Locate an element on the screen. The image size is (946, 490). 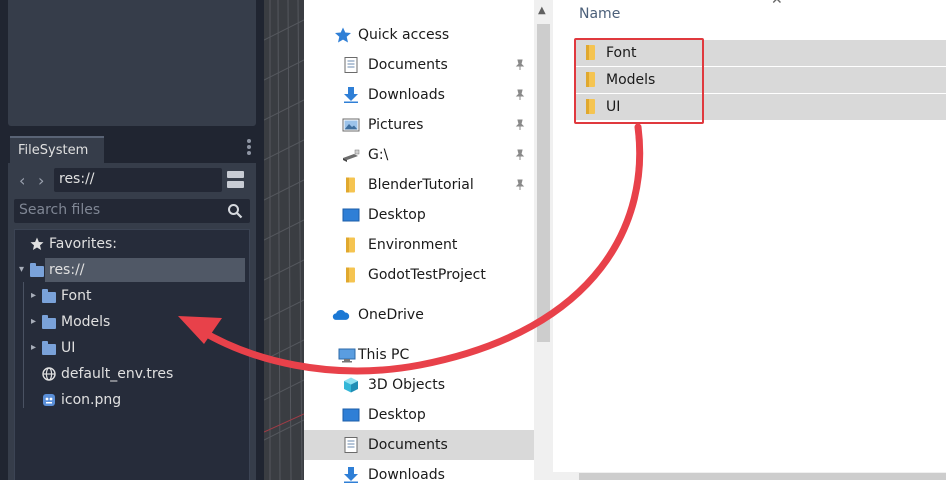
tree-root-row: res:// is located at coordinates (145, 270).